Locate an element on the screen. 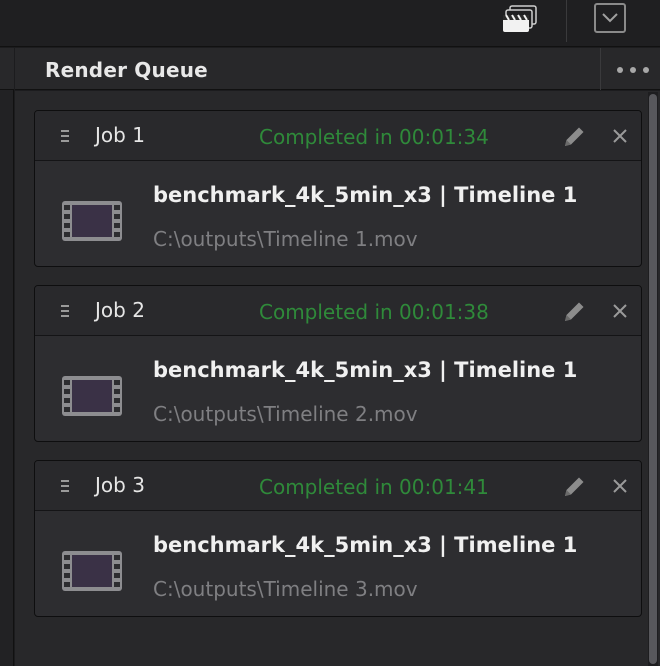 Image resolution: width=660 pixels, height=666 pixels. more-options-icon is located at coordinates (633, 70).